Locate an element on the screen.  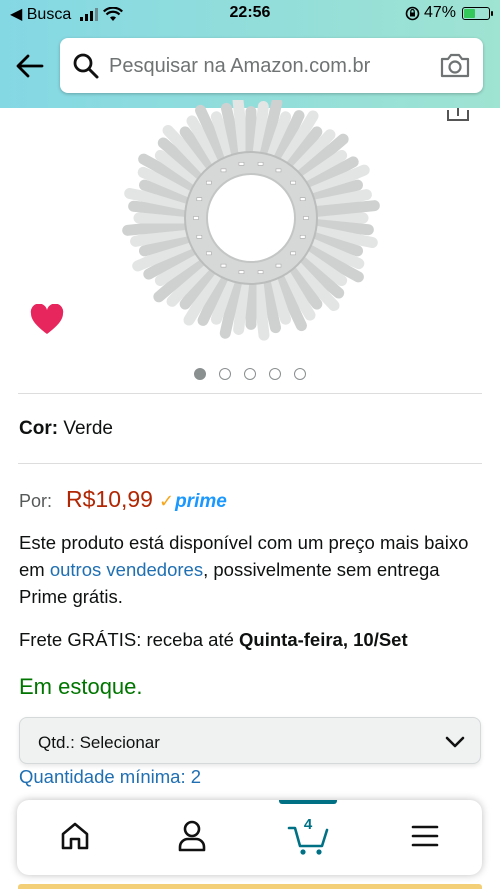
price-label: Por: is located at coordinates (36, 501).